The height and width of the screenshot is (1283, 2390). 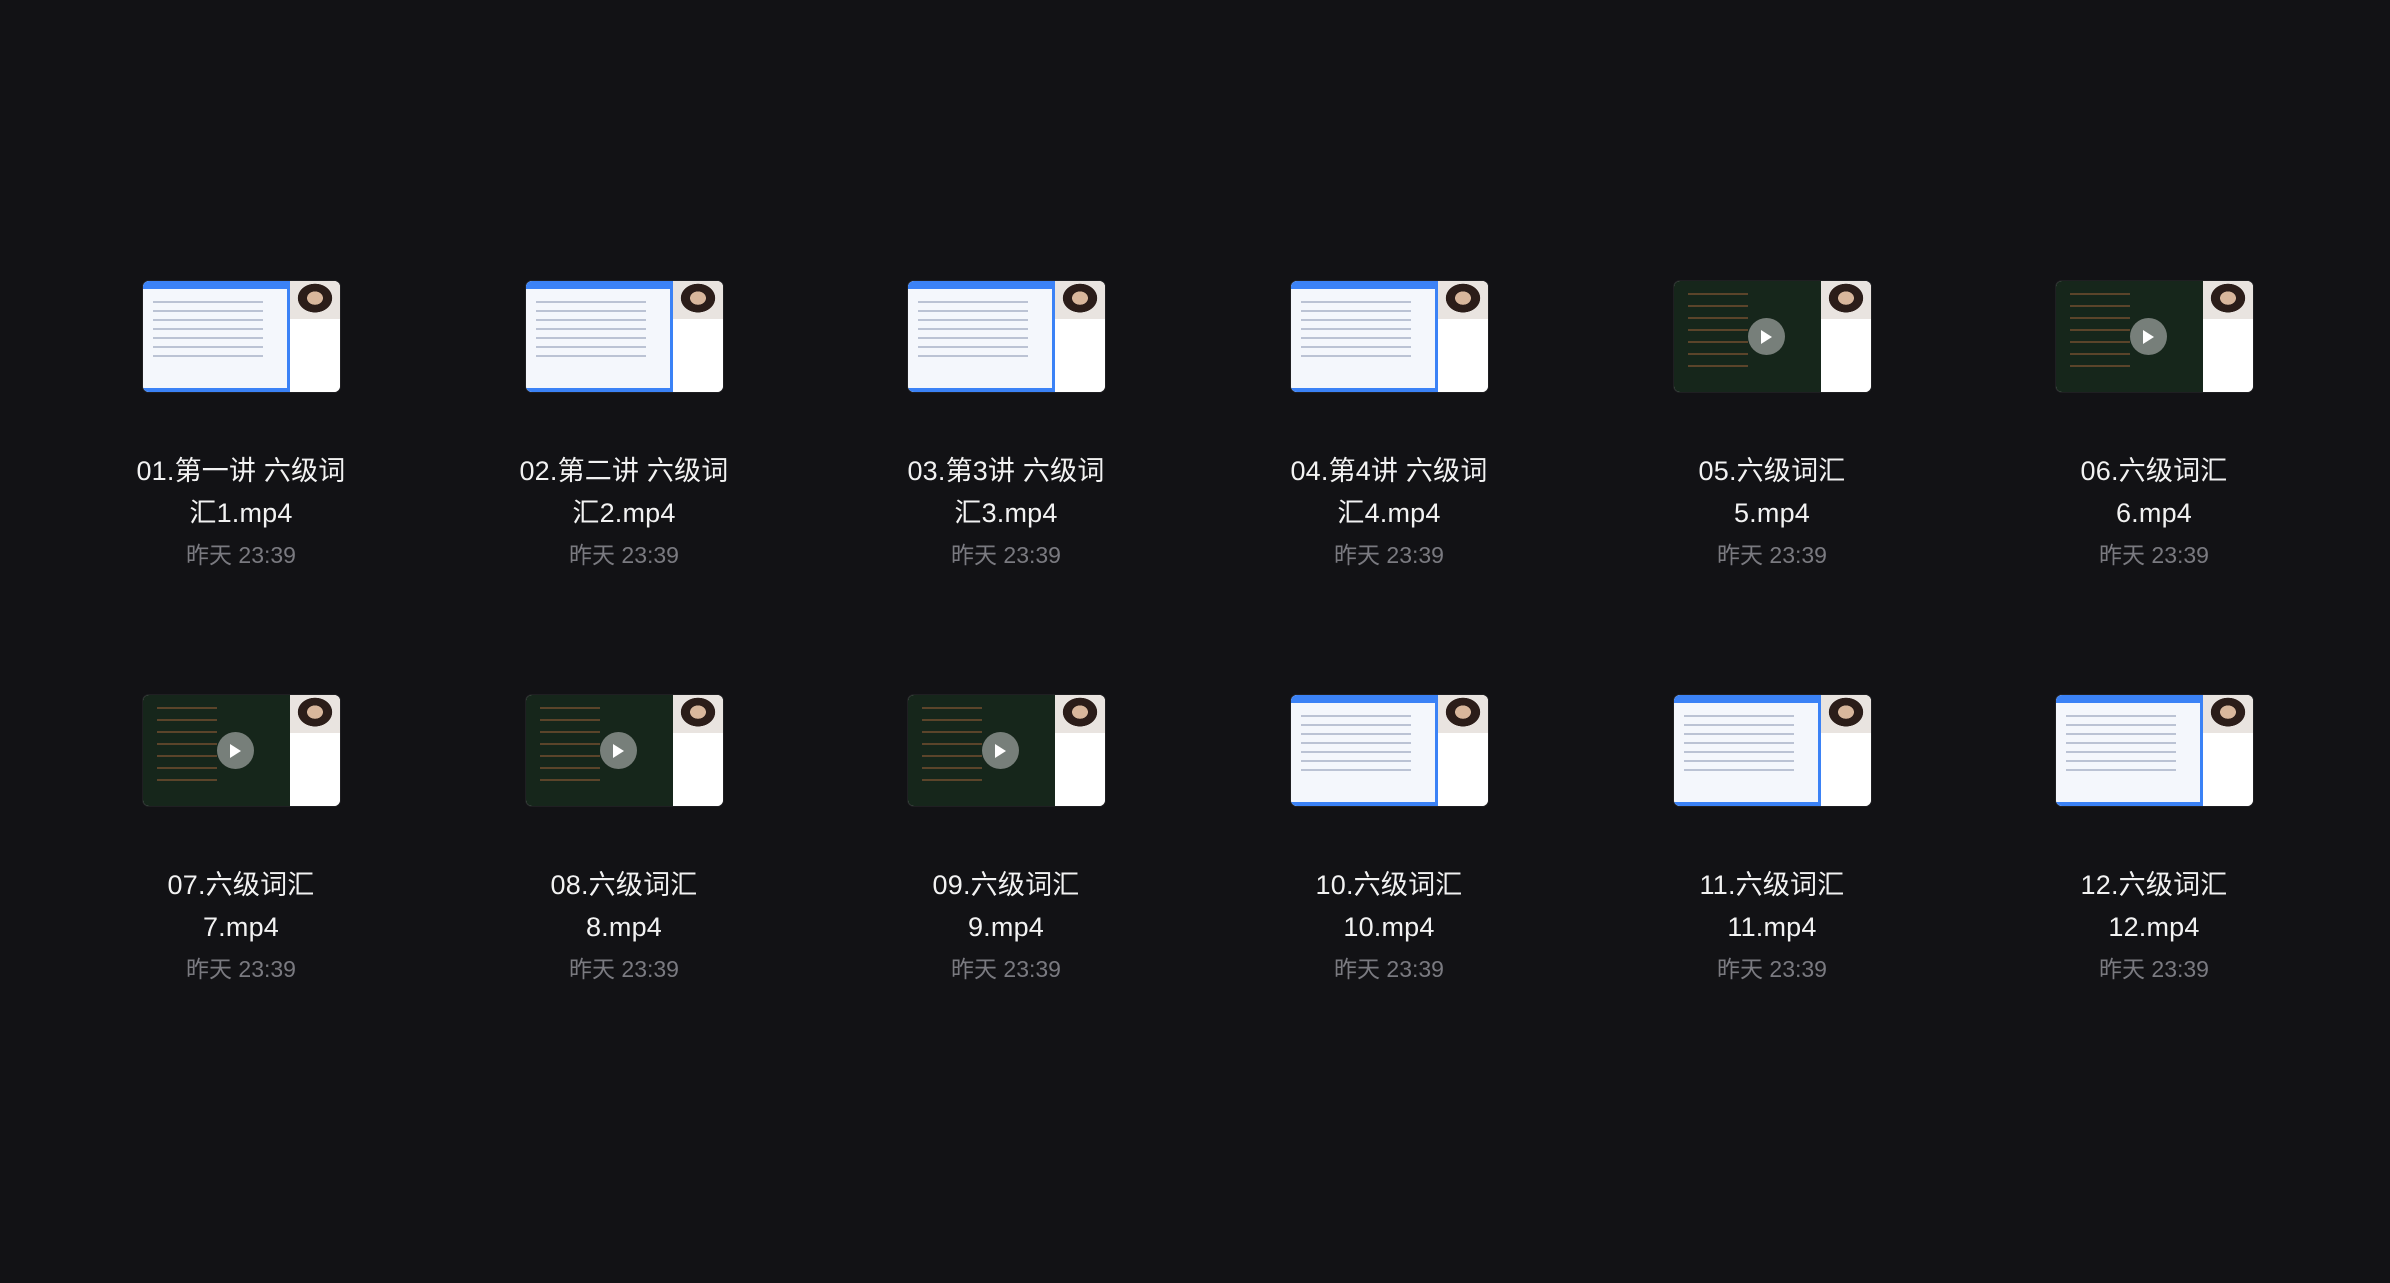 What do you see at coordinates (241, 906) in the screenshot?
I see `file-name: 07.六级词汇 7.mp4` at bounding box center [241, 906].